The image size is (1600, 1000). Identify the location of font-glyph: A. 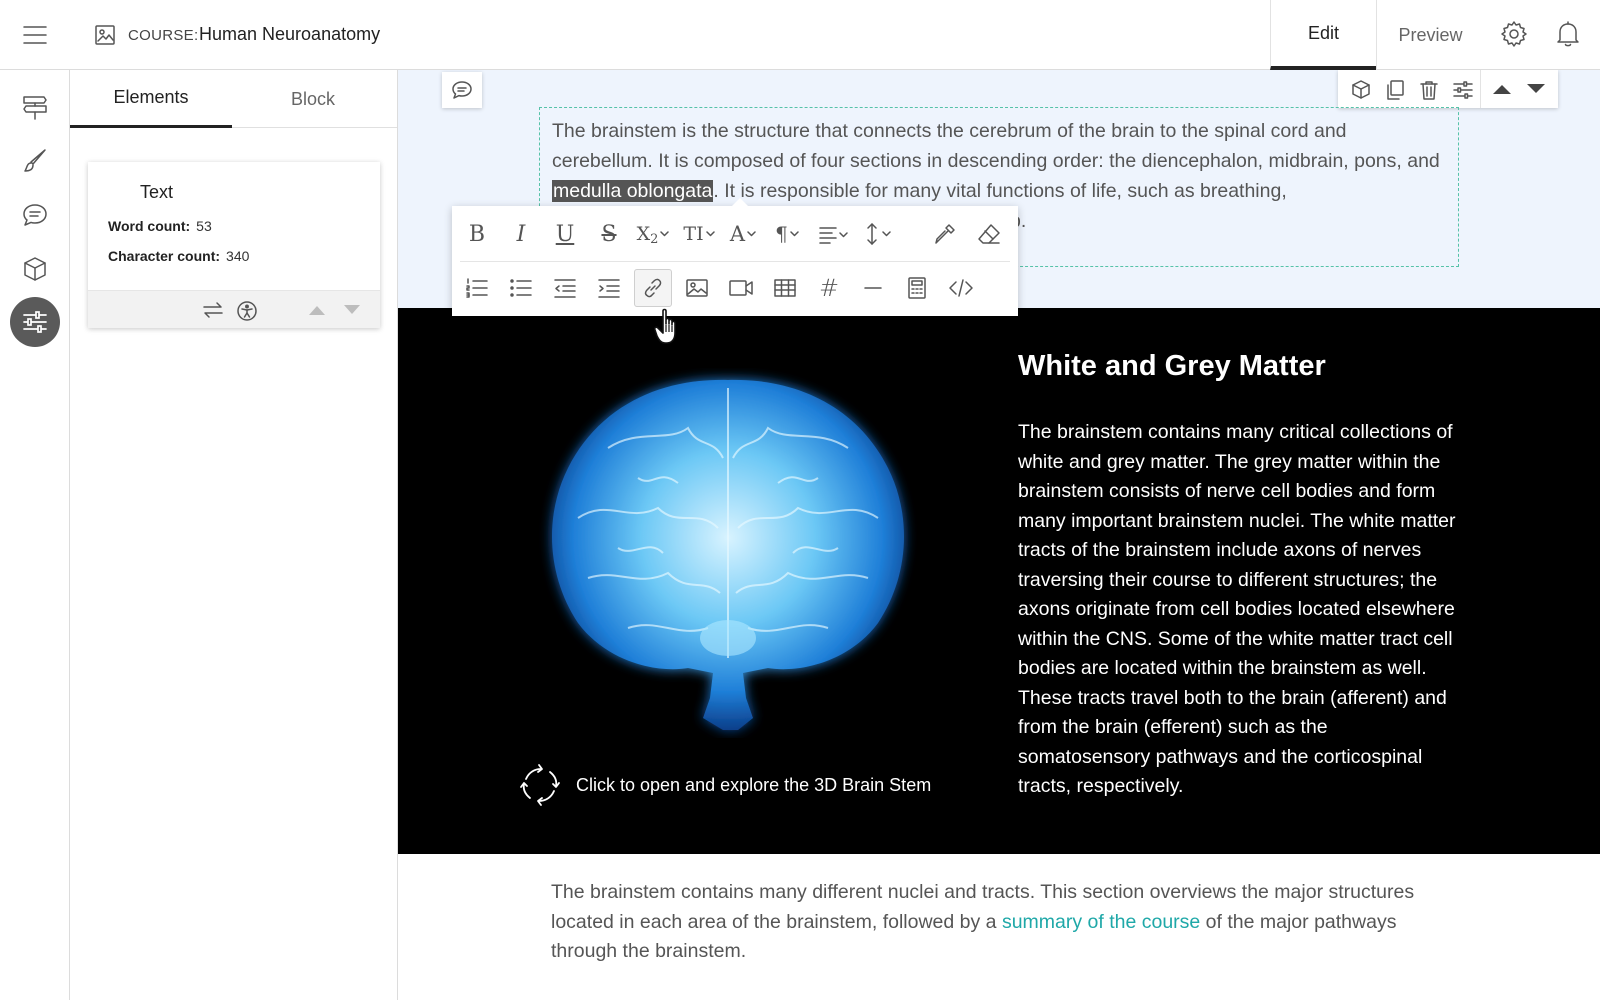
(737, 234).